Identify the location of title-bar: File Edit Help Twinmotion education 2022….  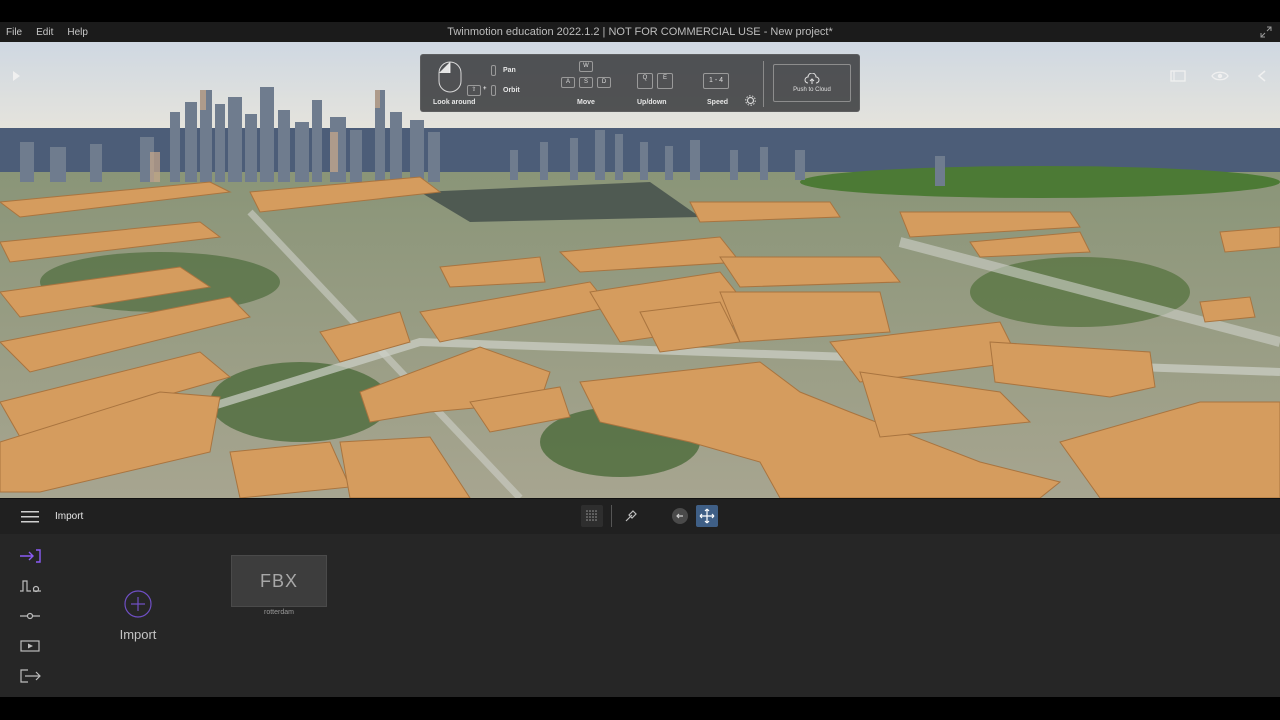
(640, 32).